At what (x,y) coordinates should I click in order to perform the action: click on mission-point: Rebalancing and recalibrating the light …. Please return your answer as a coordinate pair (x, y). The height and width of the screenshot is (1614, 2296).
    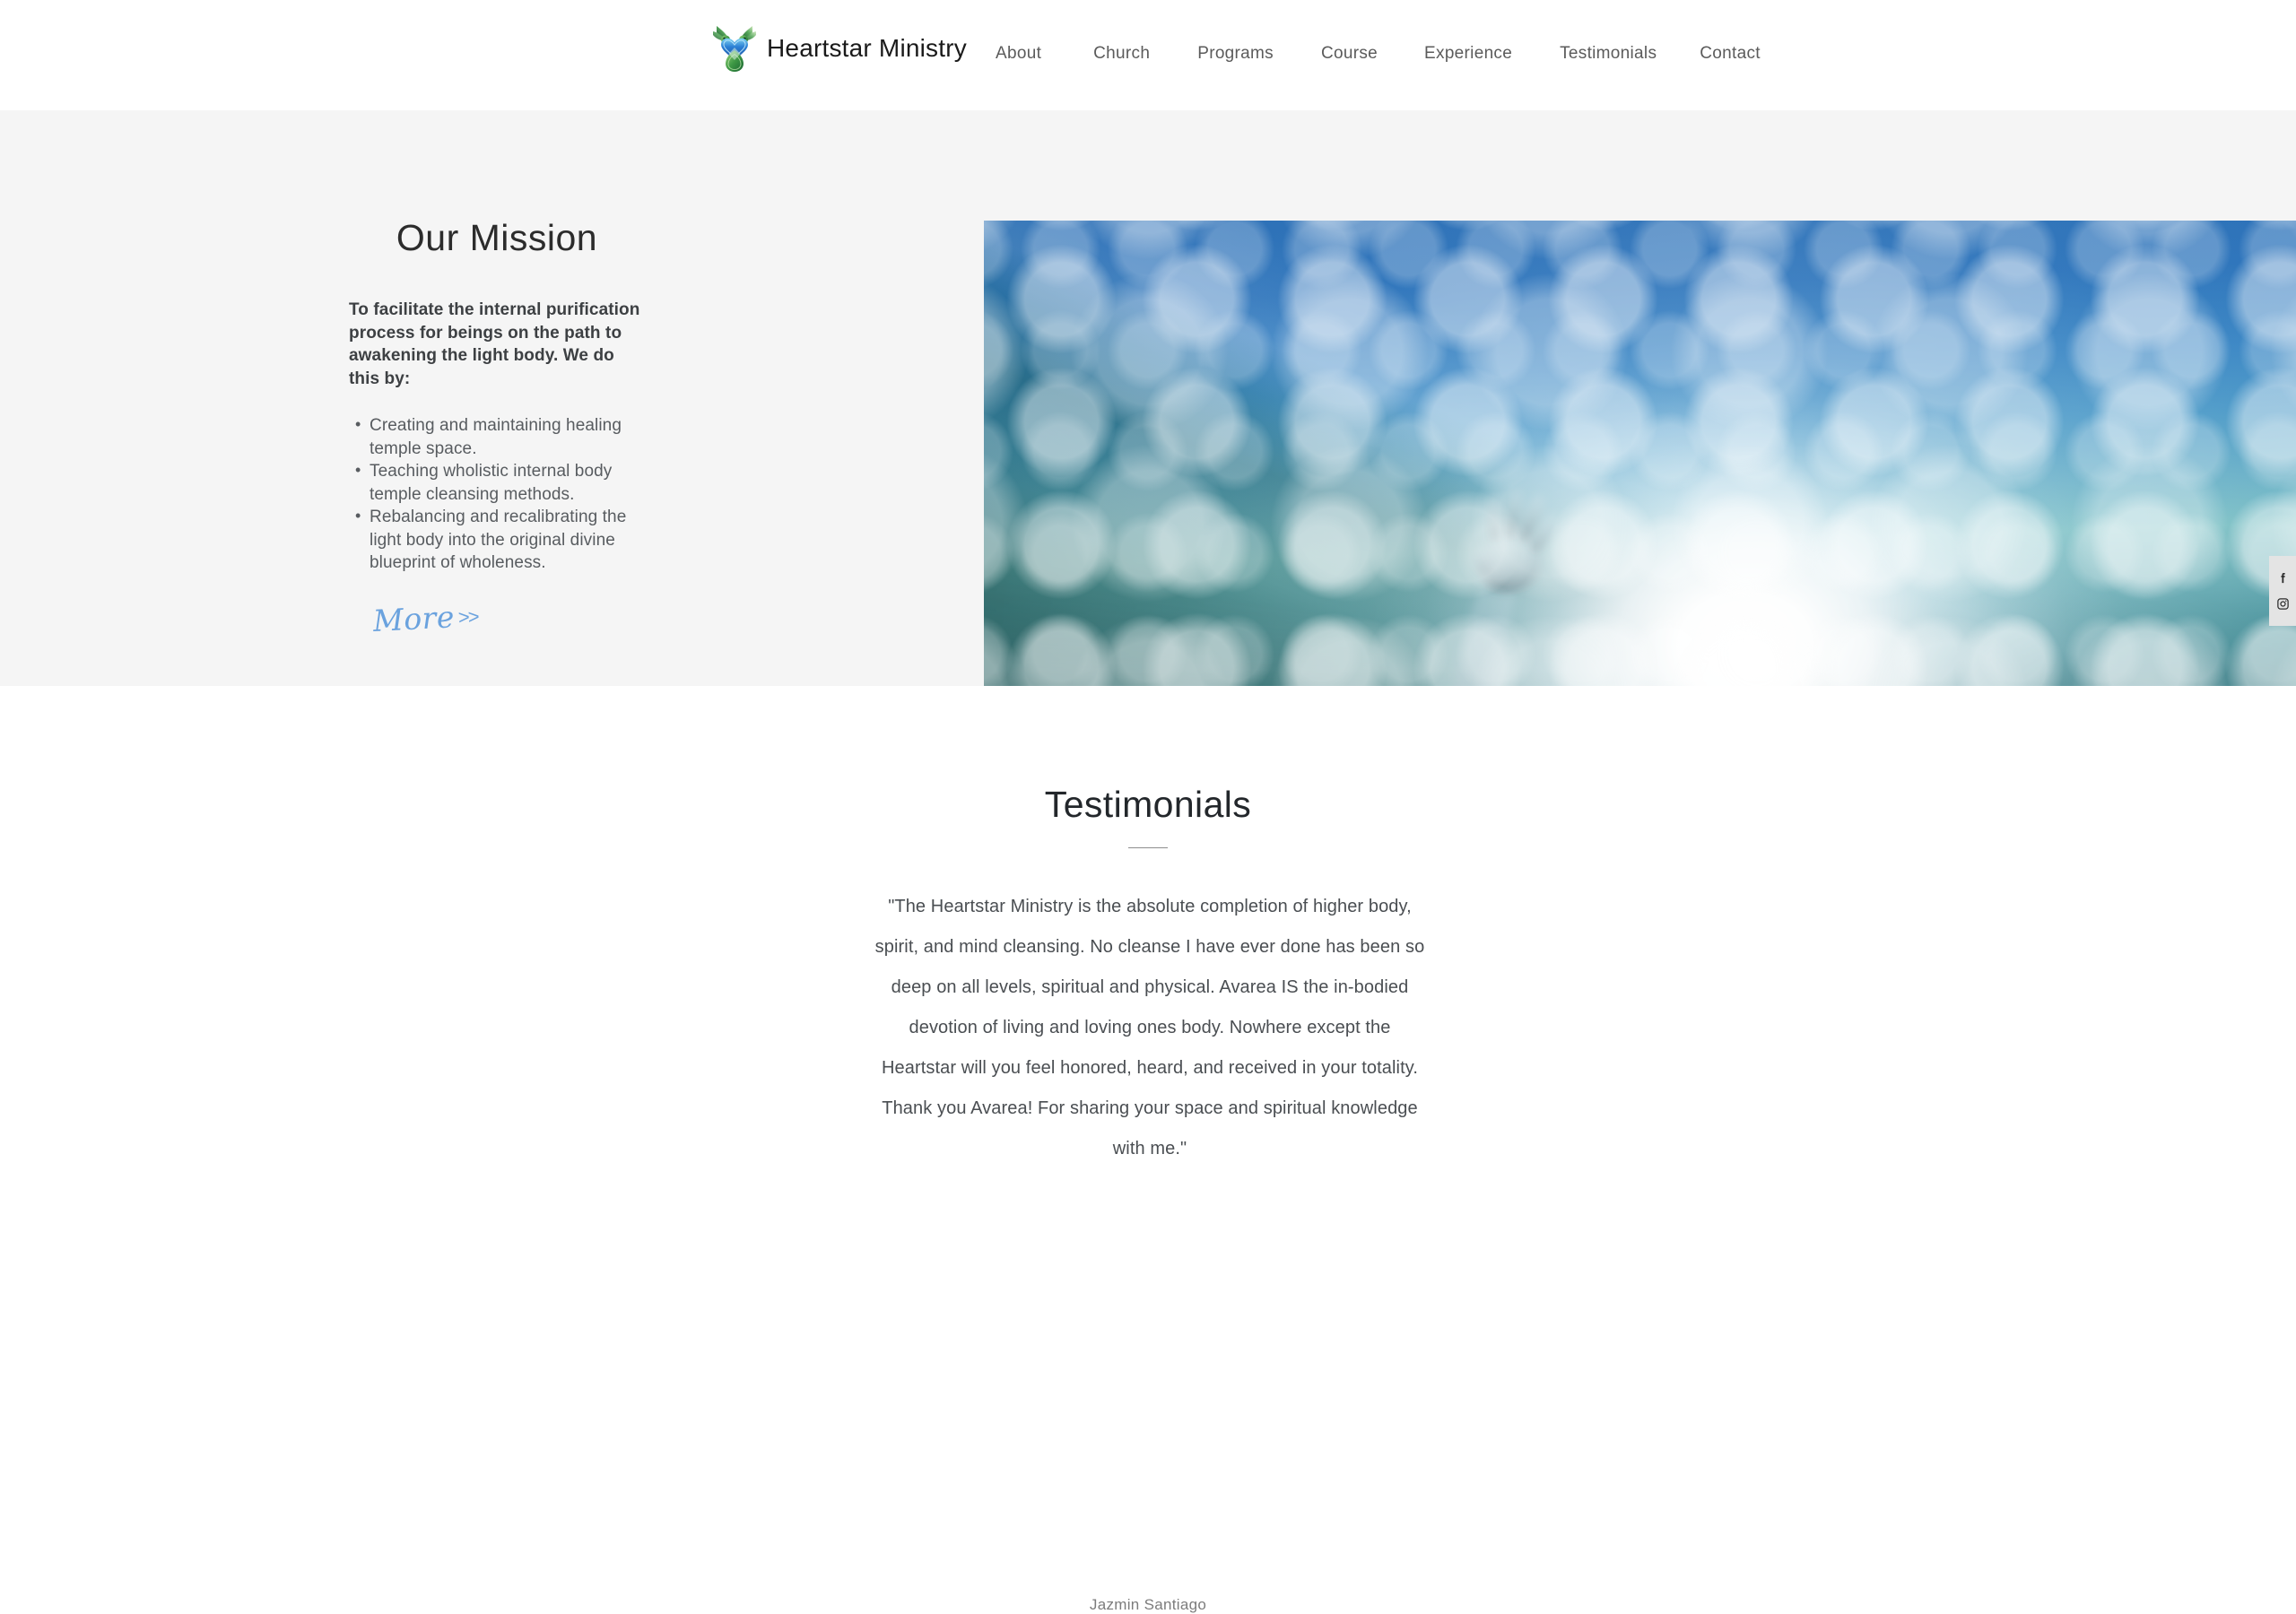
    Looking at the image, I should click on (497, 540).